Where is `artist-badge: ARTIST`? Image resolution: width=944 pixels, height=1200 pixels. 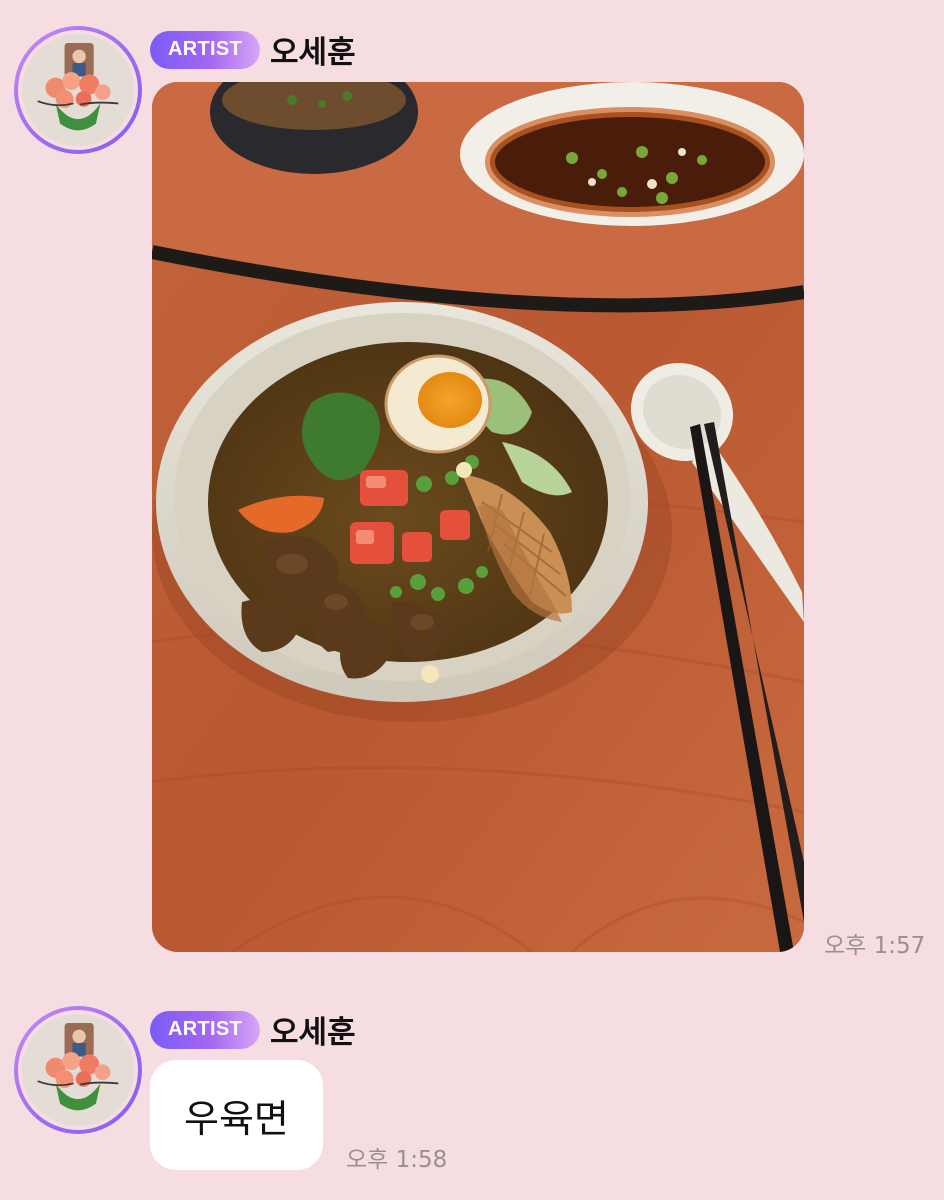
artist-badge: ARTIST is located at coordinates (205, 1029).